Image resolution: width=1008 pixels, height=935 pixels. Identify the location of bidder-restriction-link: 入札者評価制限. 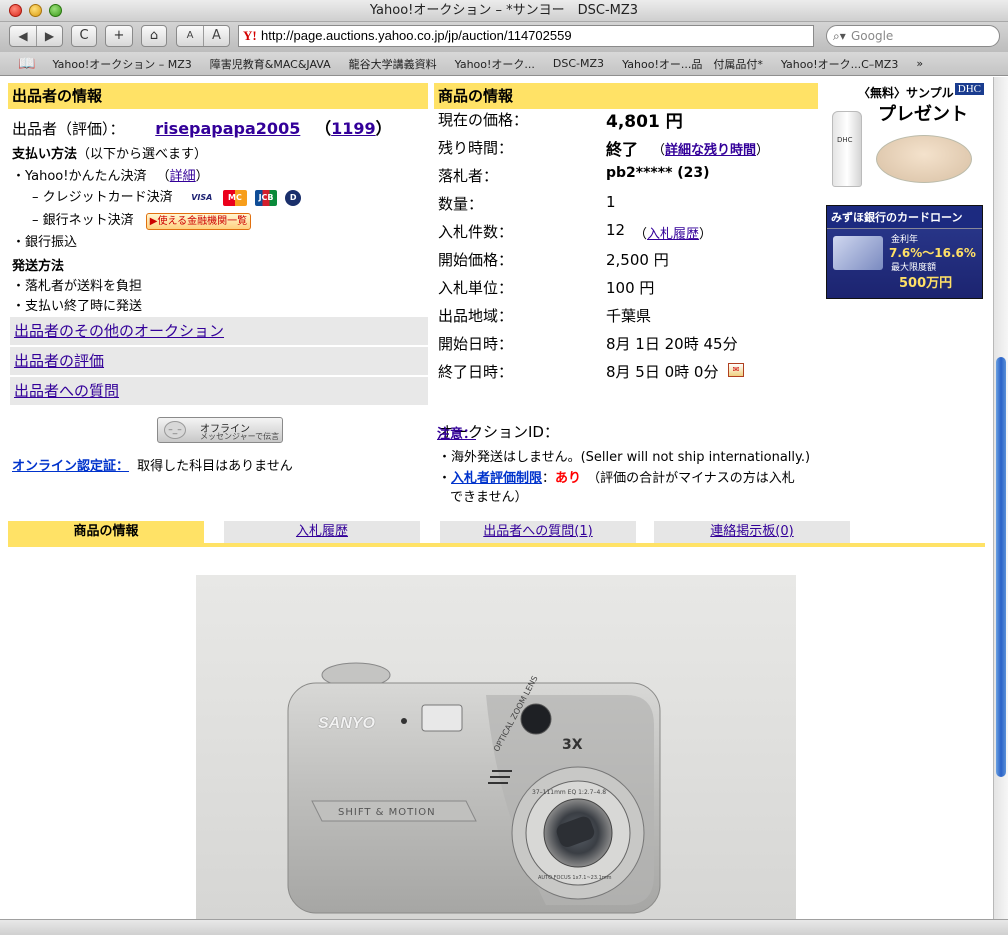
(496, 478).